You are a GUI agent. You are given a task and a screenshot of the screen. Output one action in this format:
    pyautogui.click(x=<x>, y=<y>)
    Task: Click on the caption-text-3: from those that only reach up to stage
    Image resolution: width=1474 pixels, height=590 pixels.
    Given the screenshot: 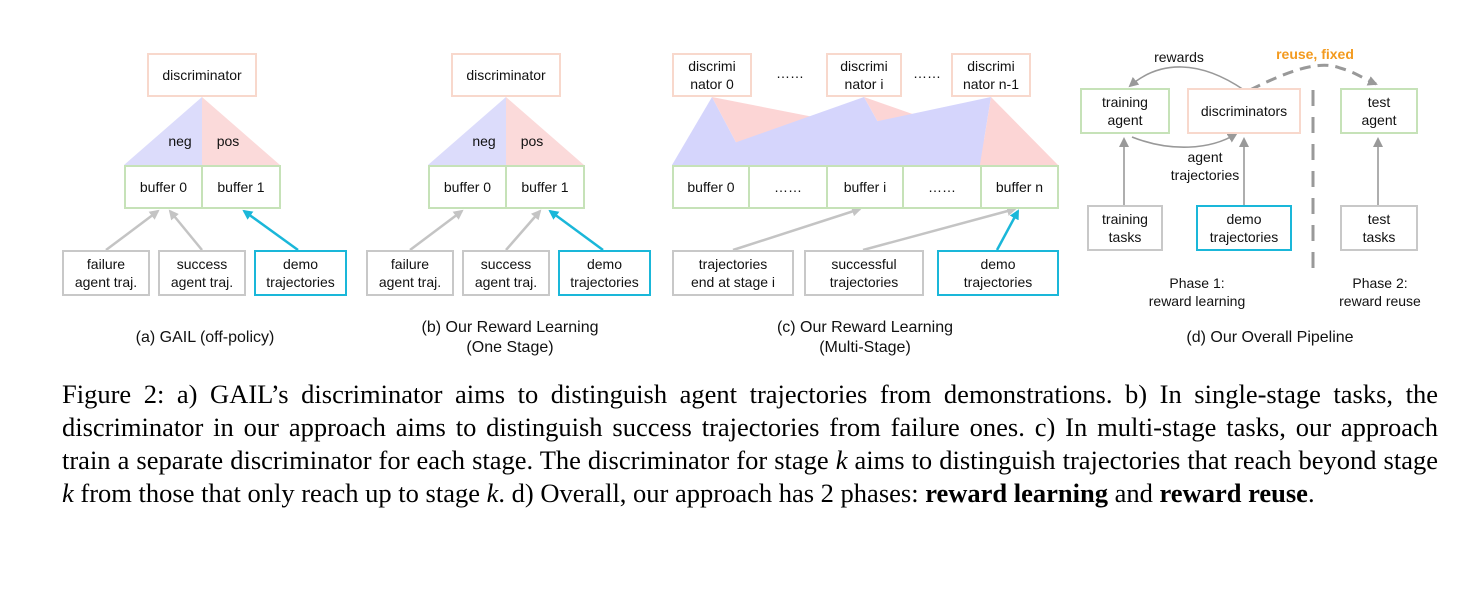 What is the action you would take?
    pyautogui.click(x=280, y=493)
    